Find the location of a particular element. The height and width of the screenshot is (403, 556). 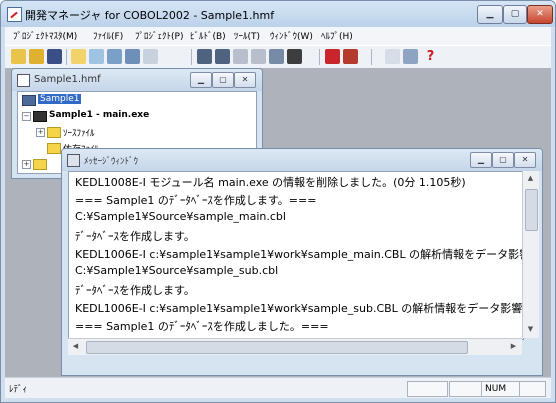

menu-window: ｳｨﾝﾄﾞｳ(W) is located at coordinates (291, 35).